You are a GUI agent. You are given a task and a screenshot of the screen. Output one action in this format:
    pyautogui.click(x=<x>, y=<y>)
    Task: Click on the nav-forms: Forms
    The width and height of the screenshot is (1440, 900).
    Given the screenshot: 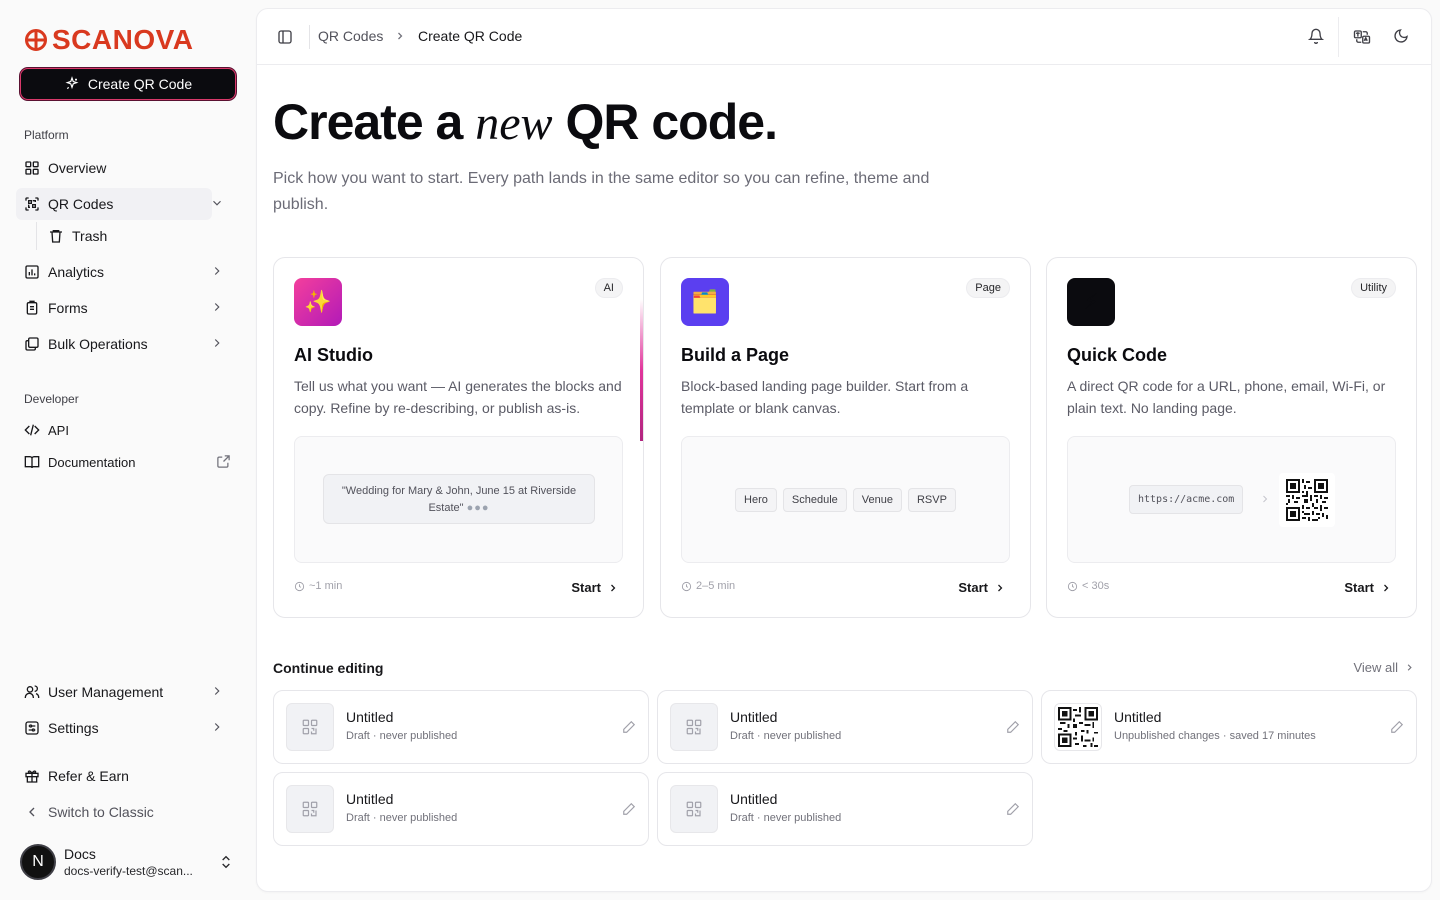 What is the action you would take?
    pyautogui.click(x=118, y=308)
    